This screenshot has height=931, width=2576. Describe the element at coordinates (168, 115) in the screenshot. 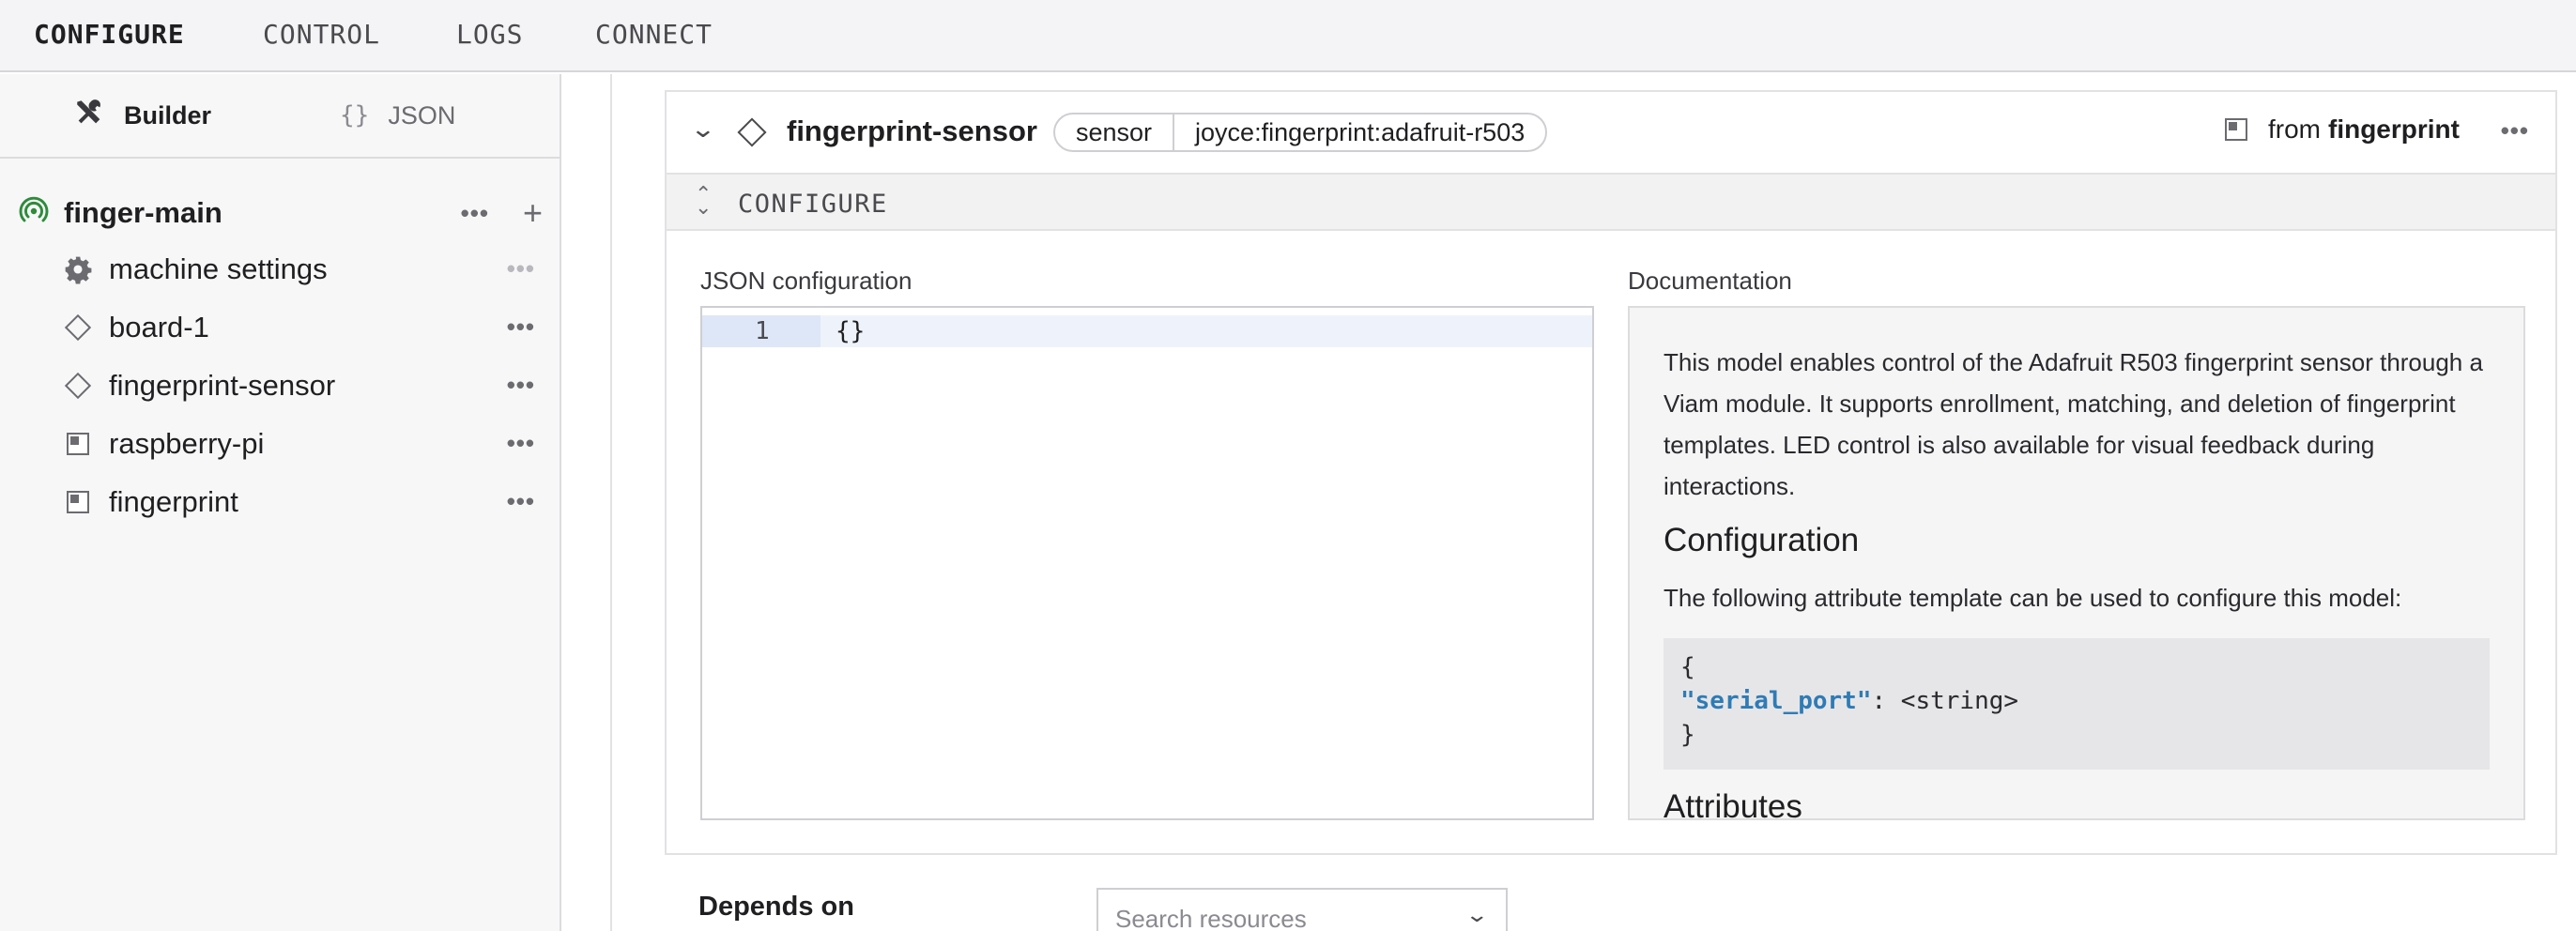

I see `tab-builder-label: Builder` at that location.